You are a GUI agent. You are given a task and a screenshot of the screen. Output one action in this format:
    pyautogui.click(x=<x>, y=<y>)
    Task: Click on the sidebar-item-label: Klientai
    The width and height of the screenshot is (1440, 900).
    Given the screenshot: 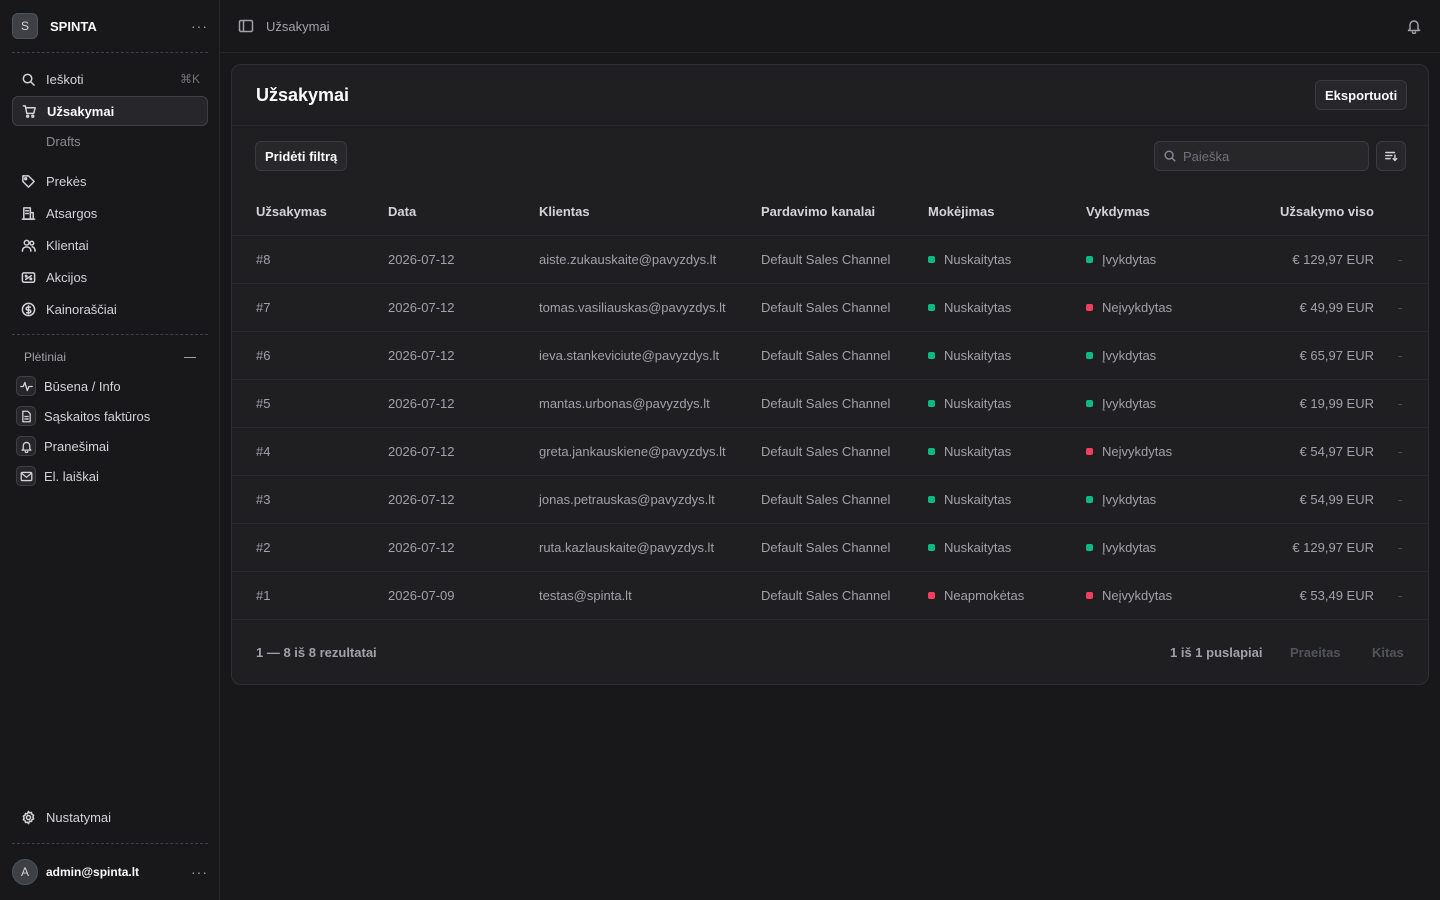 What is the action you would take?
    pyautogui.click(x=67, y=245)
    